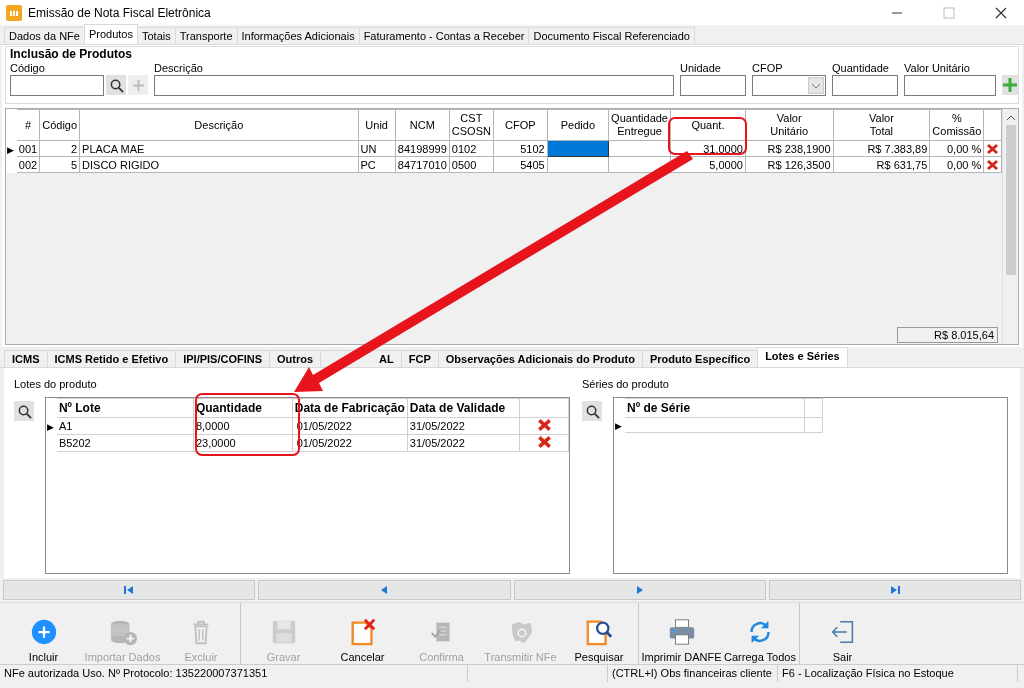 The image size is (1024, 688). What do you see at coordinates (206, 35) in the screenshot?
I see `tab: Transporte` at bounding box center [206, 35].